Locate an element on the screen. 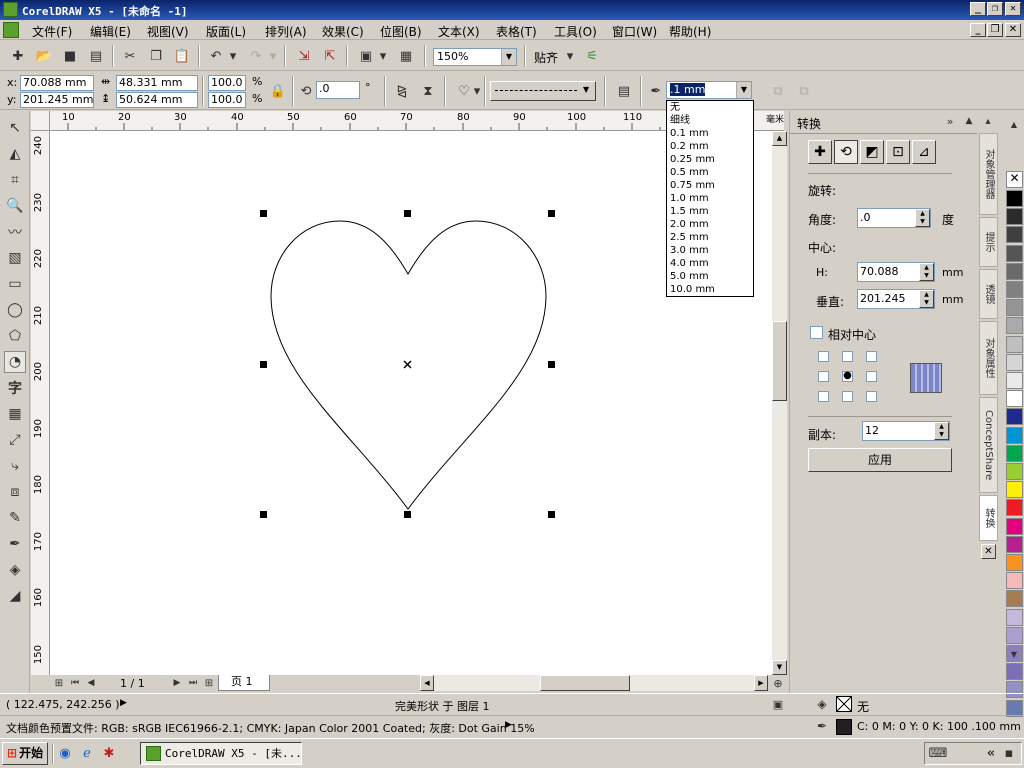  ie-launch-icon: ℯ is located at coordinates (87, 753).